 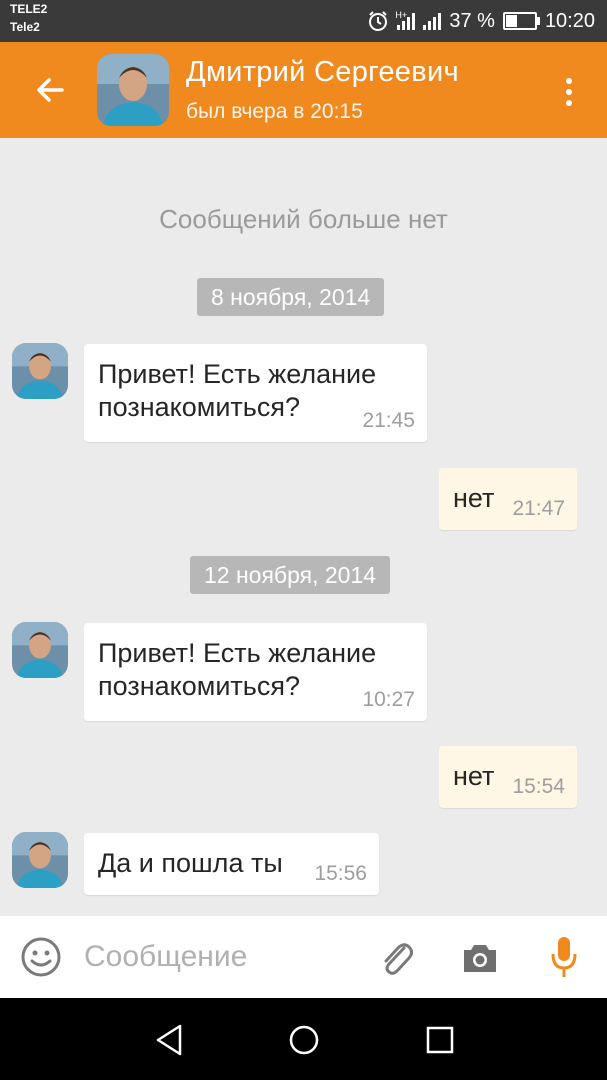 I want to click on message-input: Сообщение, so click(x=165, y=957).